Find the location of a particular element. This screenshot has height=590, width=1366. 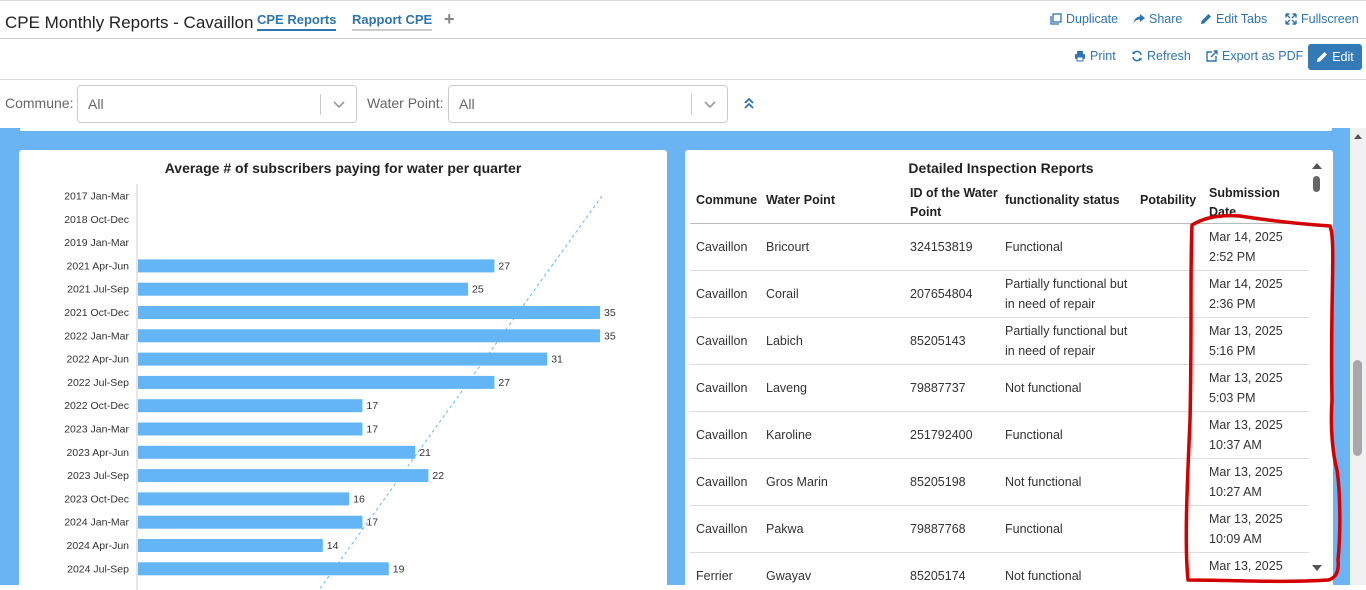

table-title: Detailed Inspection Reports is located at coordinates (1001, 168).